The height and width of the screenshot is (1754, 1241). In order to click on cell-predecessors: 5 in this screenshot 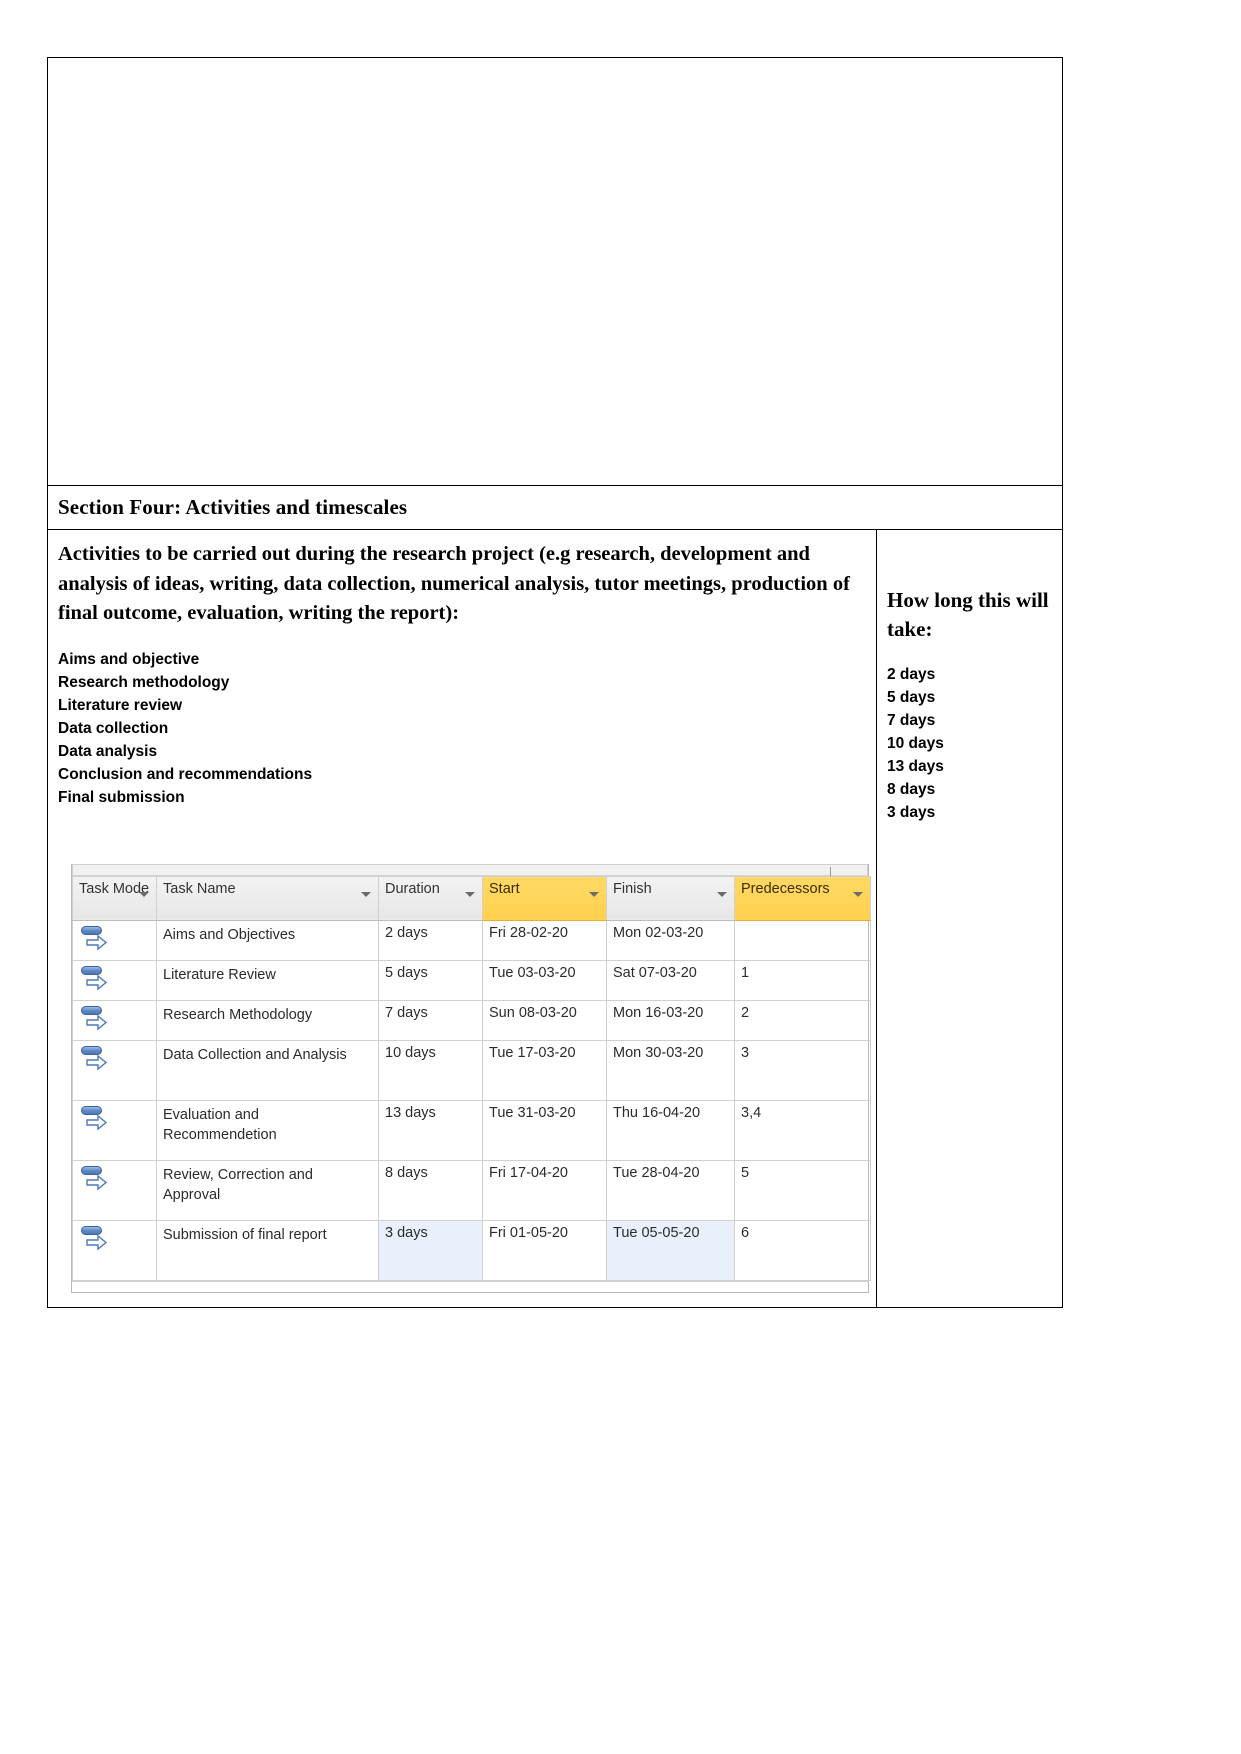, I will do `click(802, 1190)`.